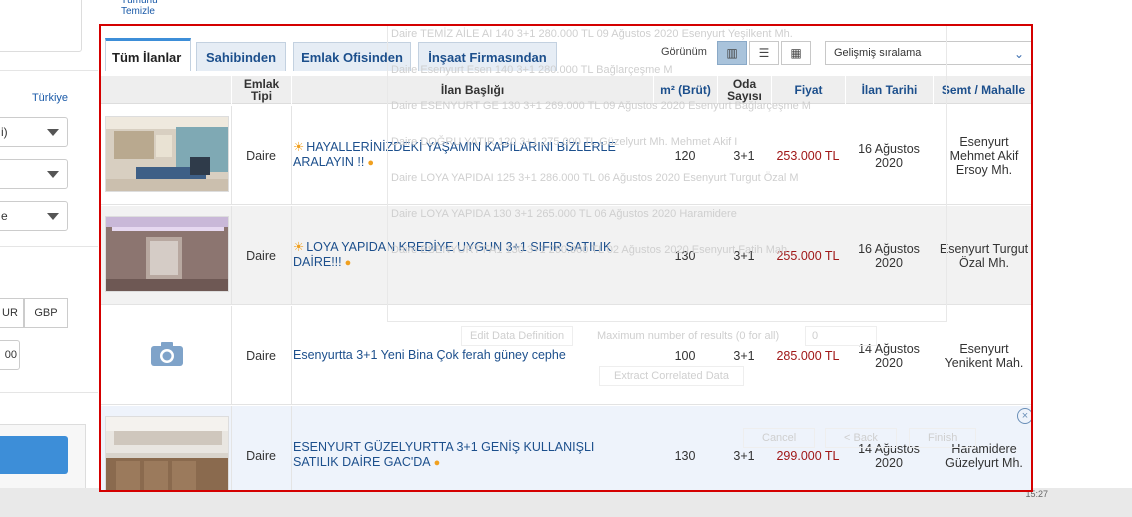 The height and width of the screenshot is (517, 1132). I want to click on list-view-icon: ☰, so click(764, 53).